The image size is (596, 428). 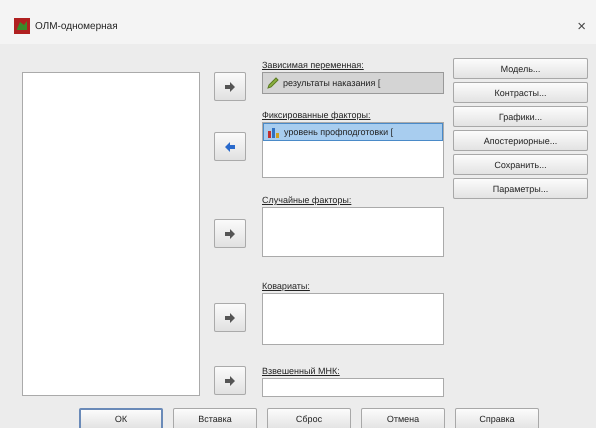 What do you see at coordinates (317, 115) in the screenshot?
I see `field-label: Фиксированные факторы:` at bounding box center [317, 115].